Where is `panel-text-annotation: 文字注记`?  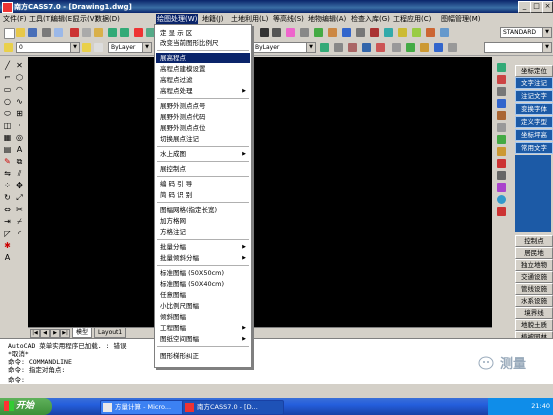
panel-text-annotation: 文字注记 is located at coordinates (534, 83).